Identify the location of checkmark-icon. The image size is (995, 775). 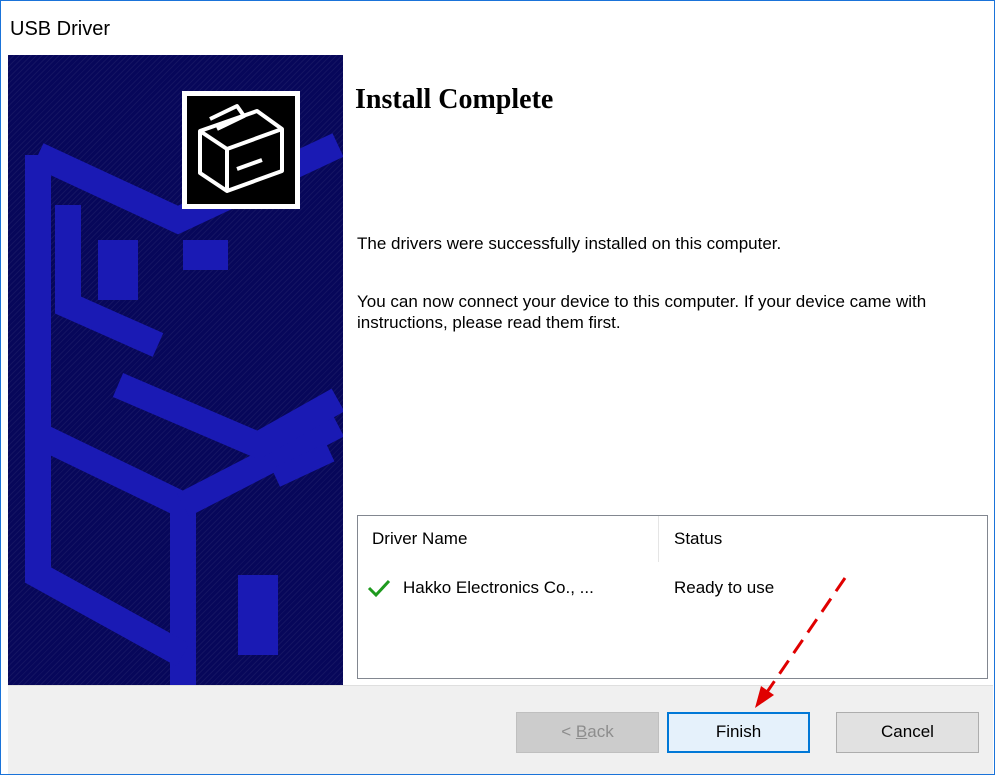
(379, 588).